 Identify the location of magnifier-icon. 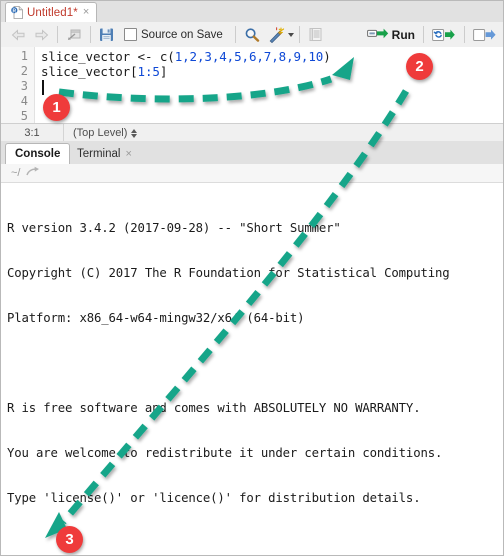
(252, 35).